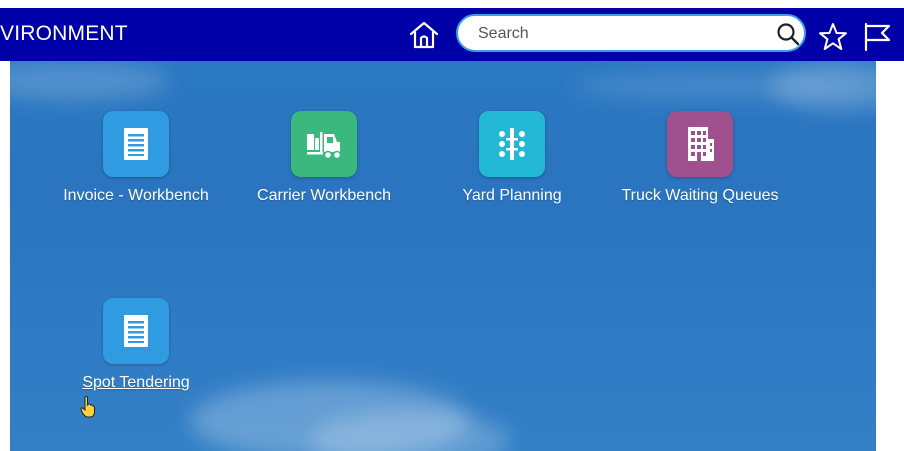  I want to click on tile-spot-tendering: Spot Tendering, so click(136, 345).